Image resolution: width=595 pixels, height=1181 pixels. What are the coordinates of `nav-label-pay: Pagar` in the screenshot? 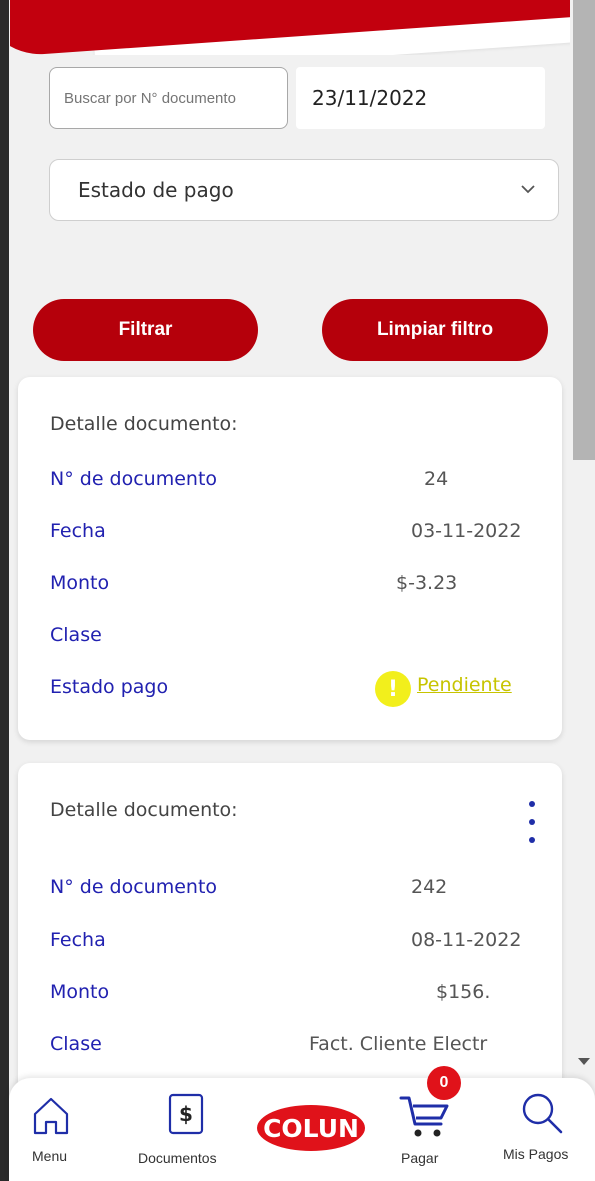 It's located at (420, 1158).